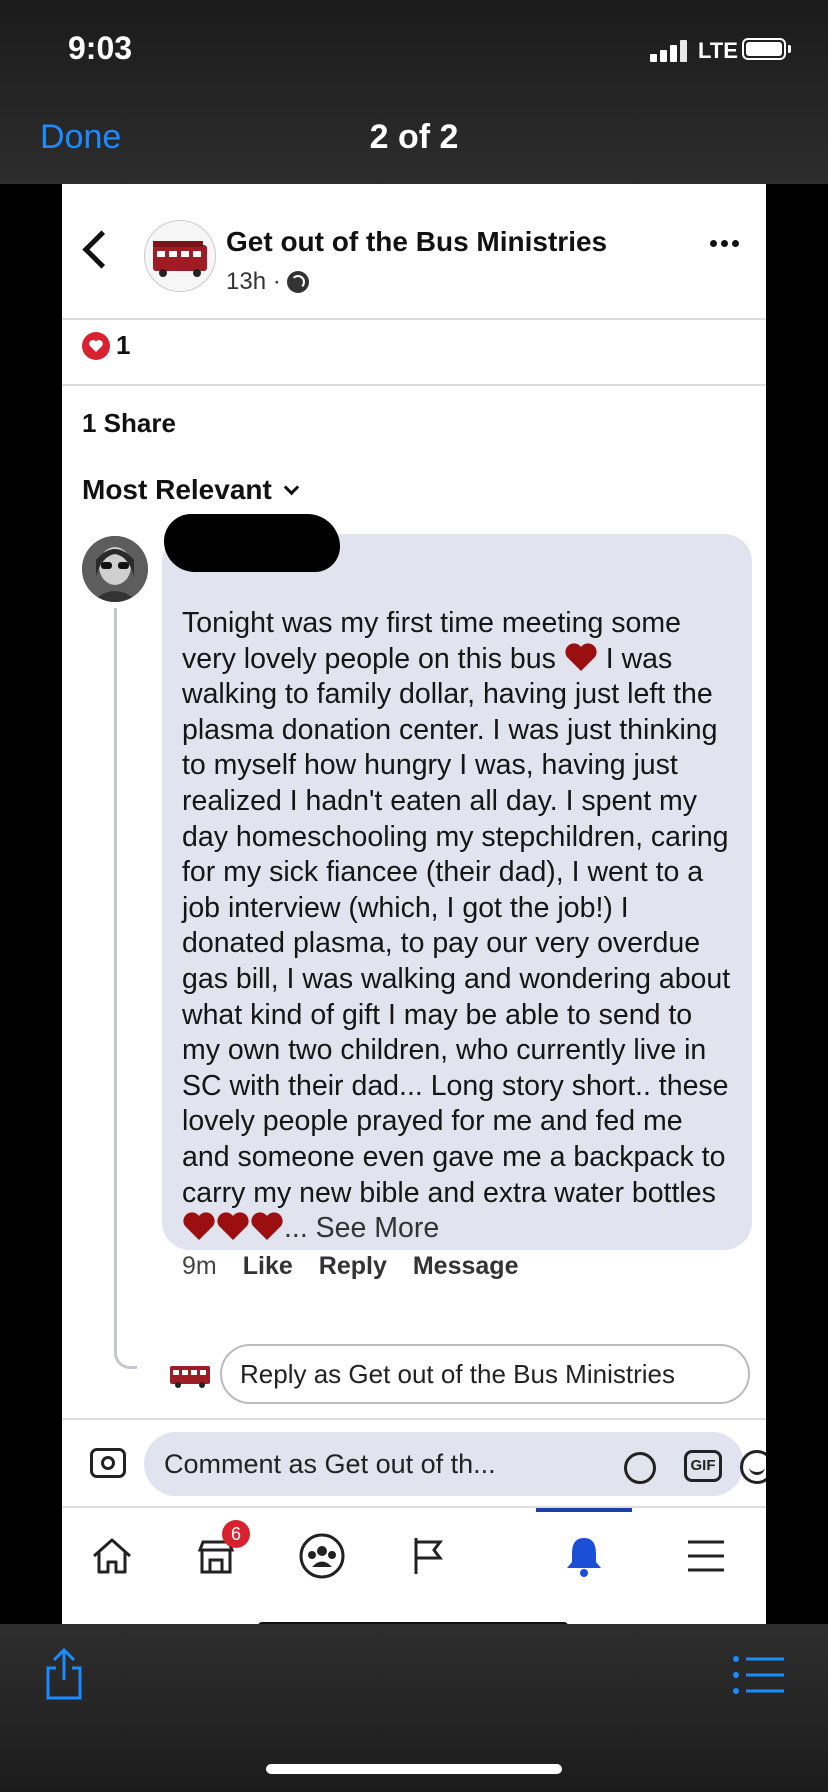 The height and width of the screenshot is (1792, 828). Describe the element at coordinates (199, 1266) in the screenshot. I see `comment-time: 9m` at that location.